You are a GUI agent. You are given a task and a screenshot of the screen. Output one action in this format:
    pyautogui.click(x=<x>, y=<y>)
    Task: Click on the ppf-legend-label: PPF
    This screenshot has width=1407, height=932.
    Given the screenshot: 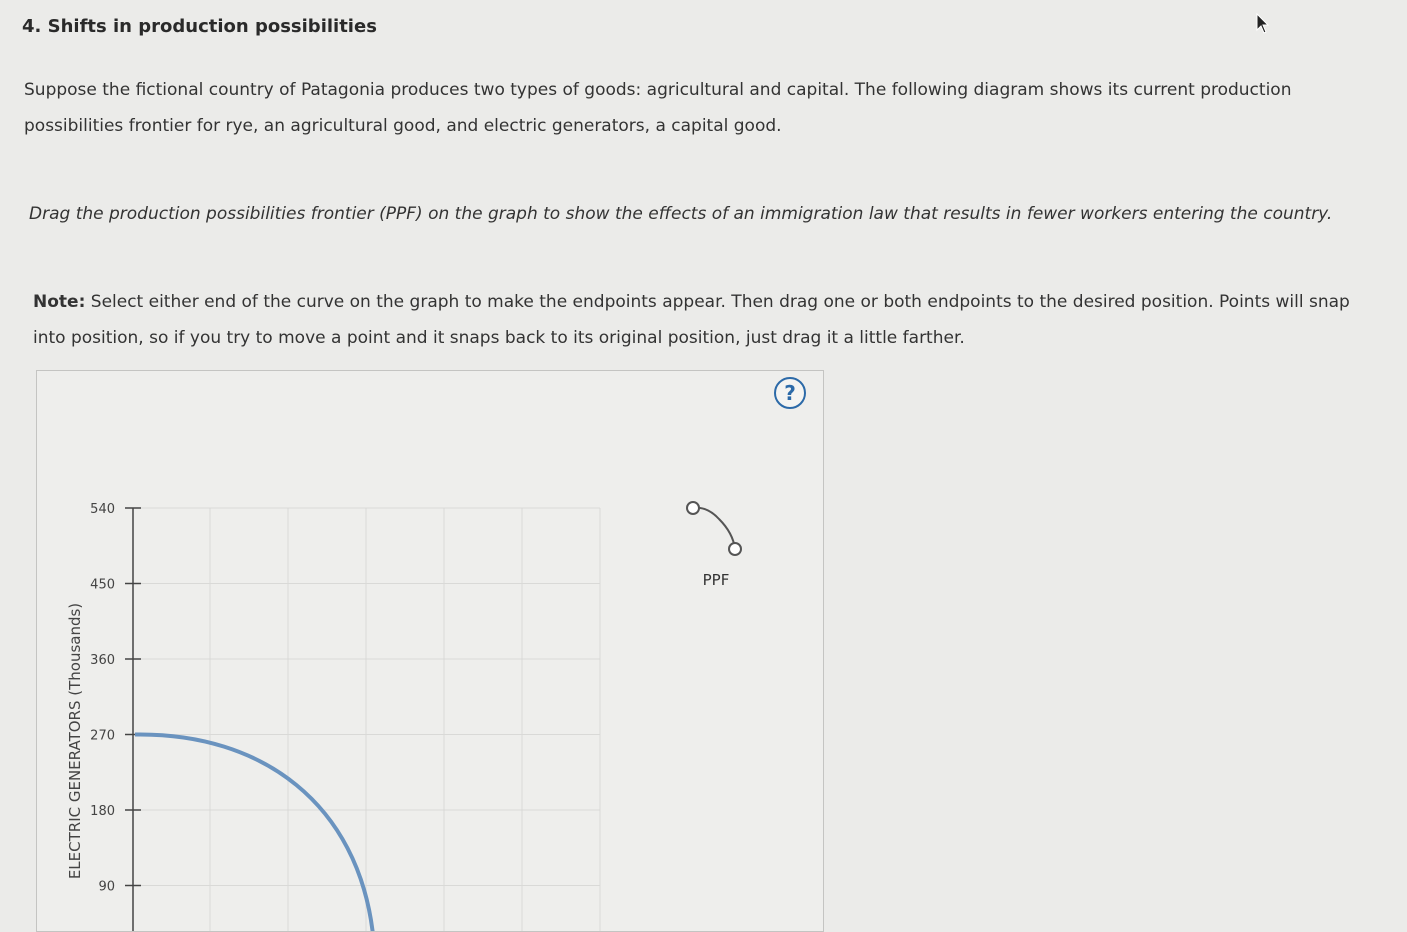 What is the action you would take?
    pyautogui.click(x=716, y=580)
    